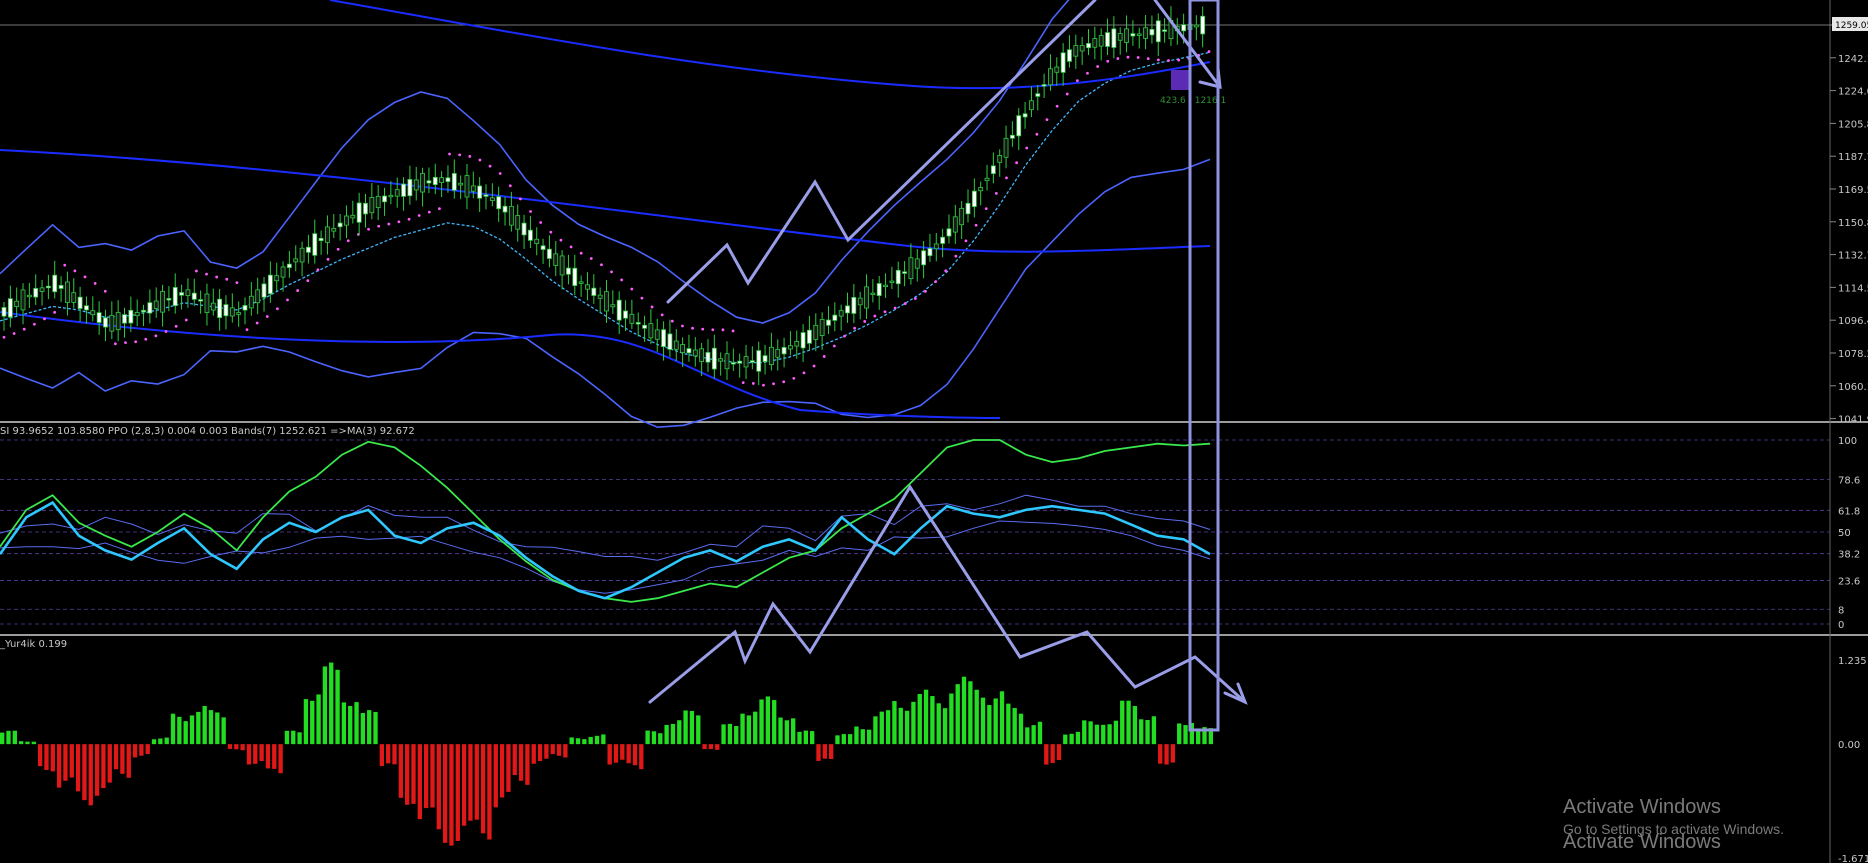  Describe the element at coordinates (1853, 124) in the screenshot. I see `price-axis-label: 1205.85` at that location.